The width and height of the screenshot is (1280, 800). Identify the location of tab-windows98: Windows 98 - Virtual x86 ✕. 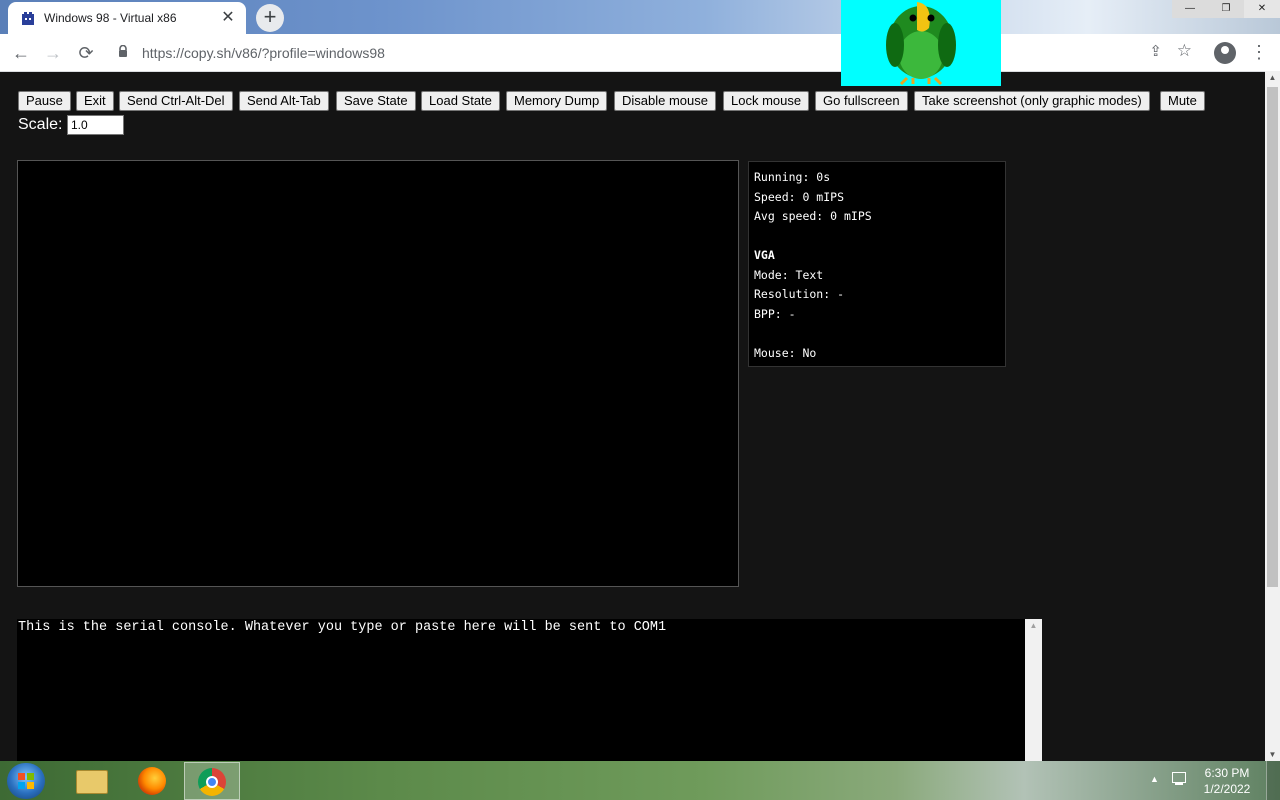
(127, 18).